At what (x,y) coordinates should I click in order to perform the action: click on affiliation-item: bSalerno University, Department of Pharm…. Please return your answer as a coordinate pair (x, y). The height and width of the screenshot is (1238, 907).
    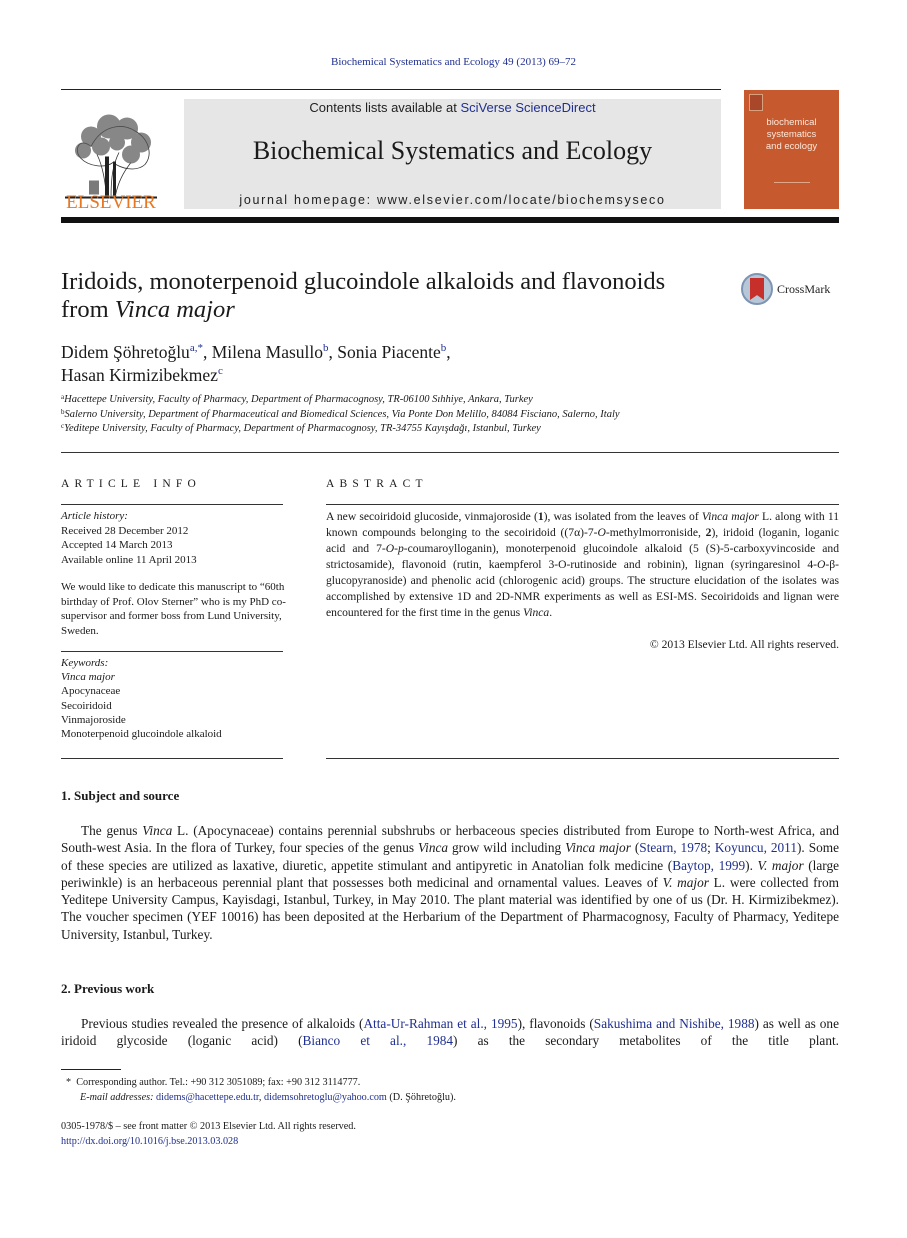
    Looking at the image, I should click on (451, 415).